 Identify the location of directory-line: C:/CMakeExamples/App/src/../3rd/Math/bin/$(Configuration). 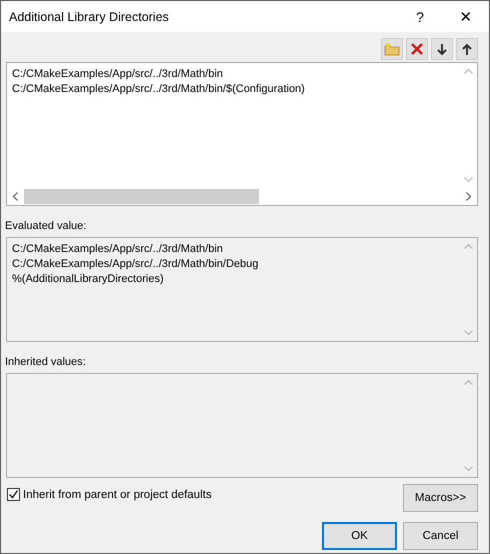
(159, 89).